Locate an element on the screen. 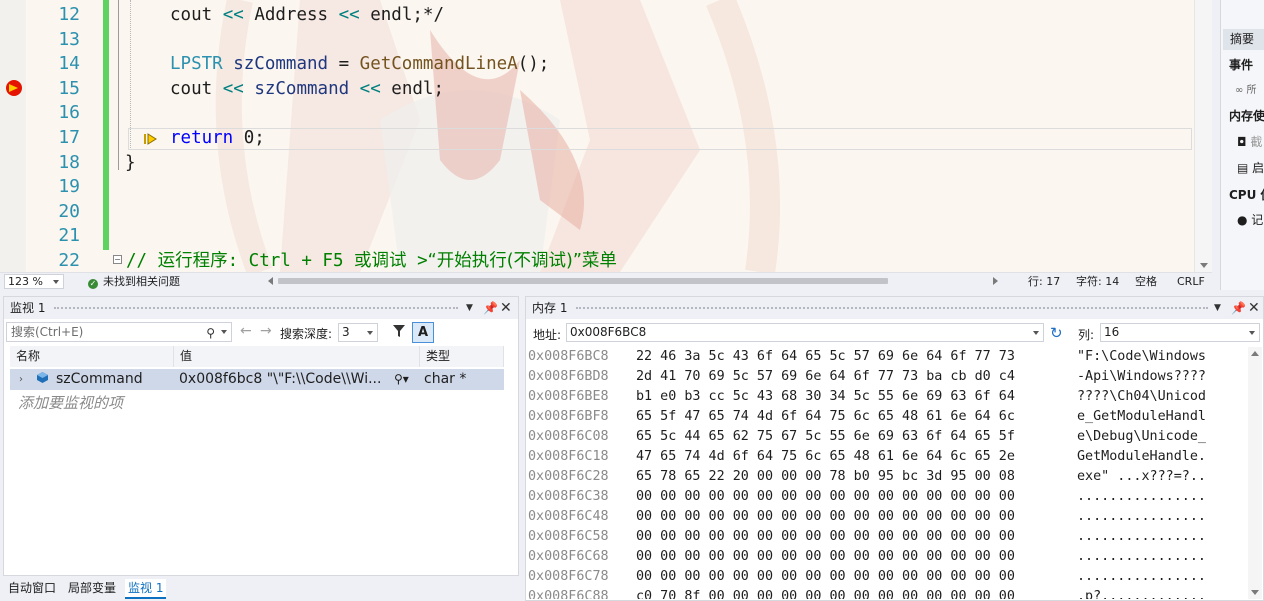 This screenshot has width=1264, height=601. tab-watch-1: 监视 1 is located at coordinates (146, 589).